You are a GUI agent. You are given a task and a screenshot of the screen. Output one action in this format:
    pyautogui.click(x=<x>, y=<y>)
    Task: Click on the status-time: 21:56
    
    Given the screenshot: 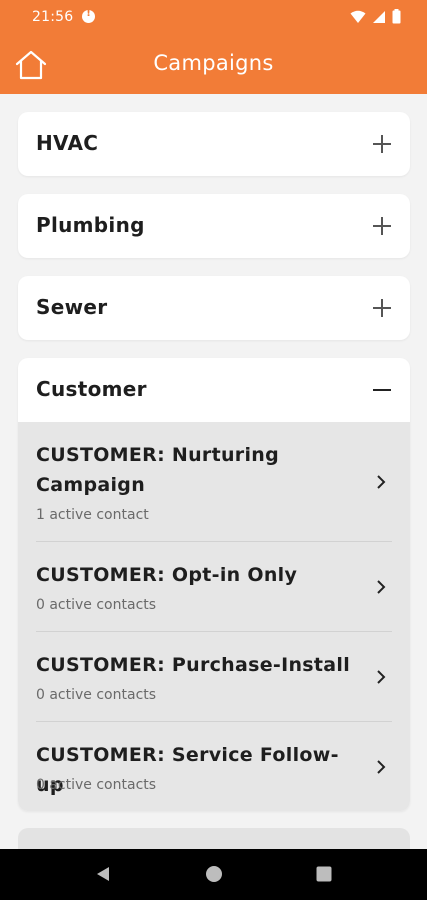 What is the action you would take?
    pyautogui.click(x=53, y=17)
    